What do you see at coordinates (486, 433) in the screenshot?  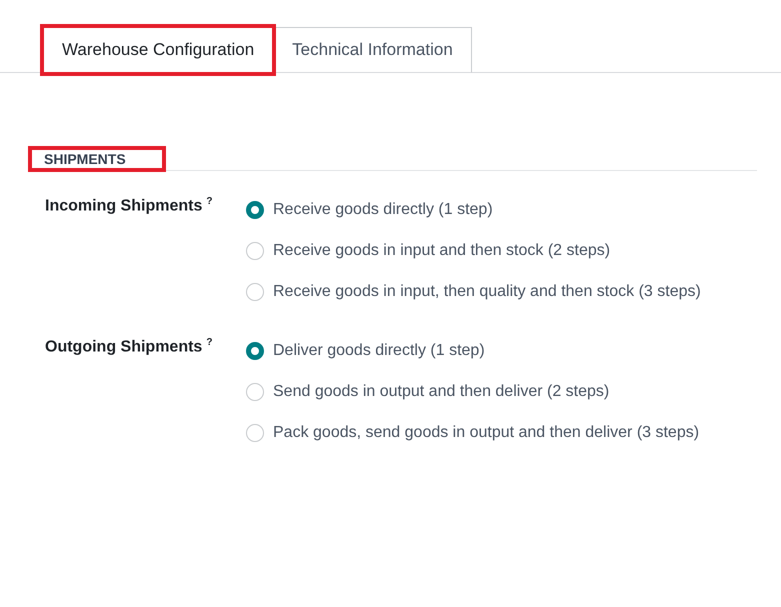 I see `option-label: Pack goods, send goods in output and then deliver (3 steps)` at bounding box center [486, 433].